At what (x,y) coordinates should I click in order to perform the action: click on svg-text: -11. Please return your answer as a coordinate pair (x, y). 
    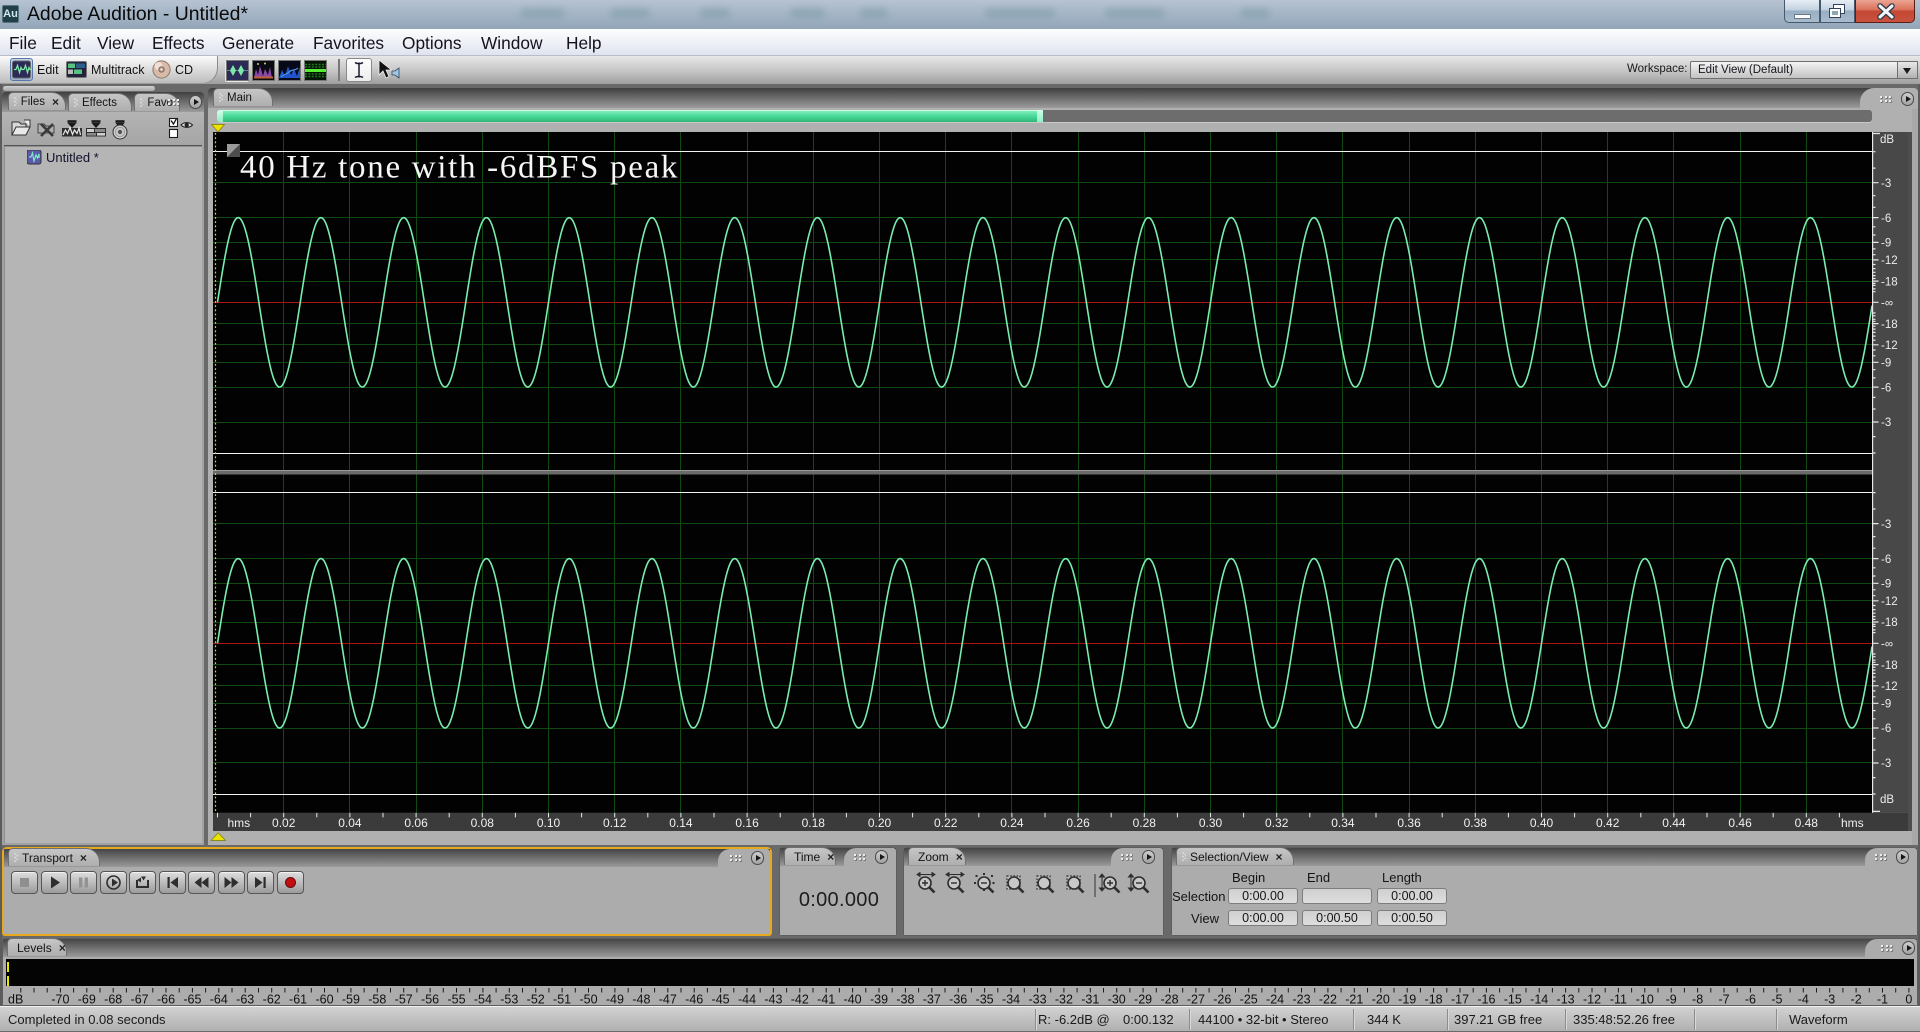
    Looking at the image, I should click on (1618, 1000).